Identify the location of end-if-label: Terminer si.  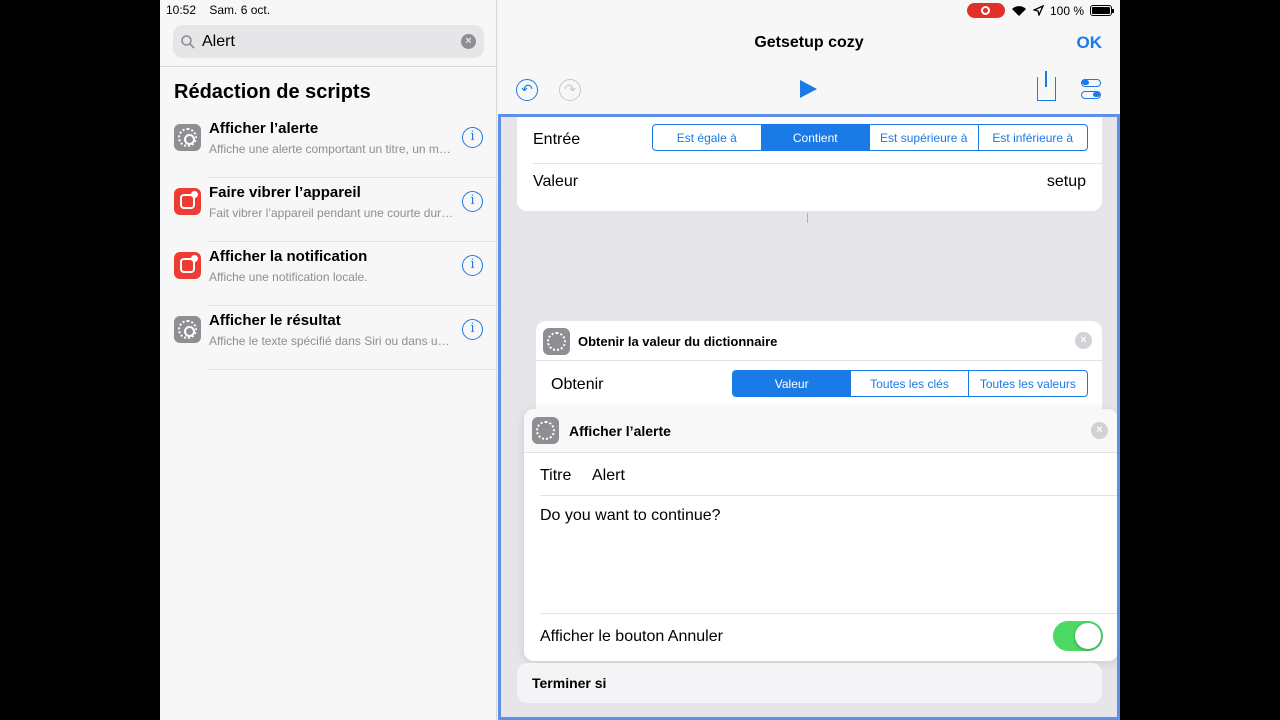
(569, 683).